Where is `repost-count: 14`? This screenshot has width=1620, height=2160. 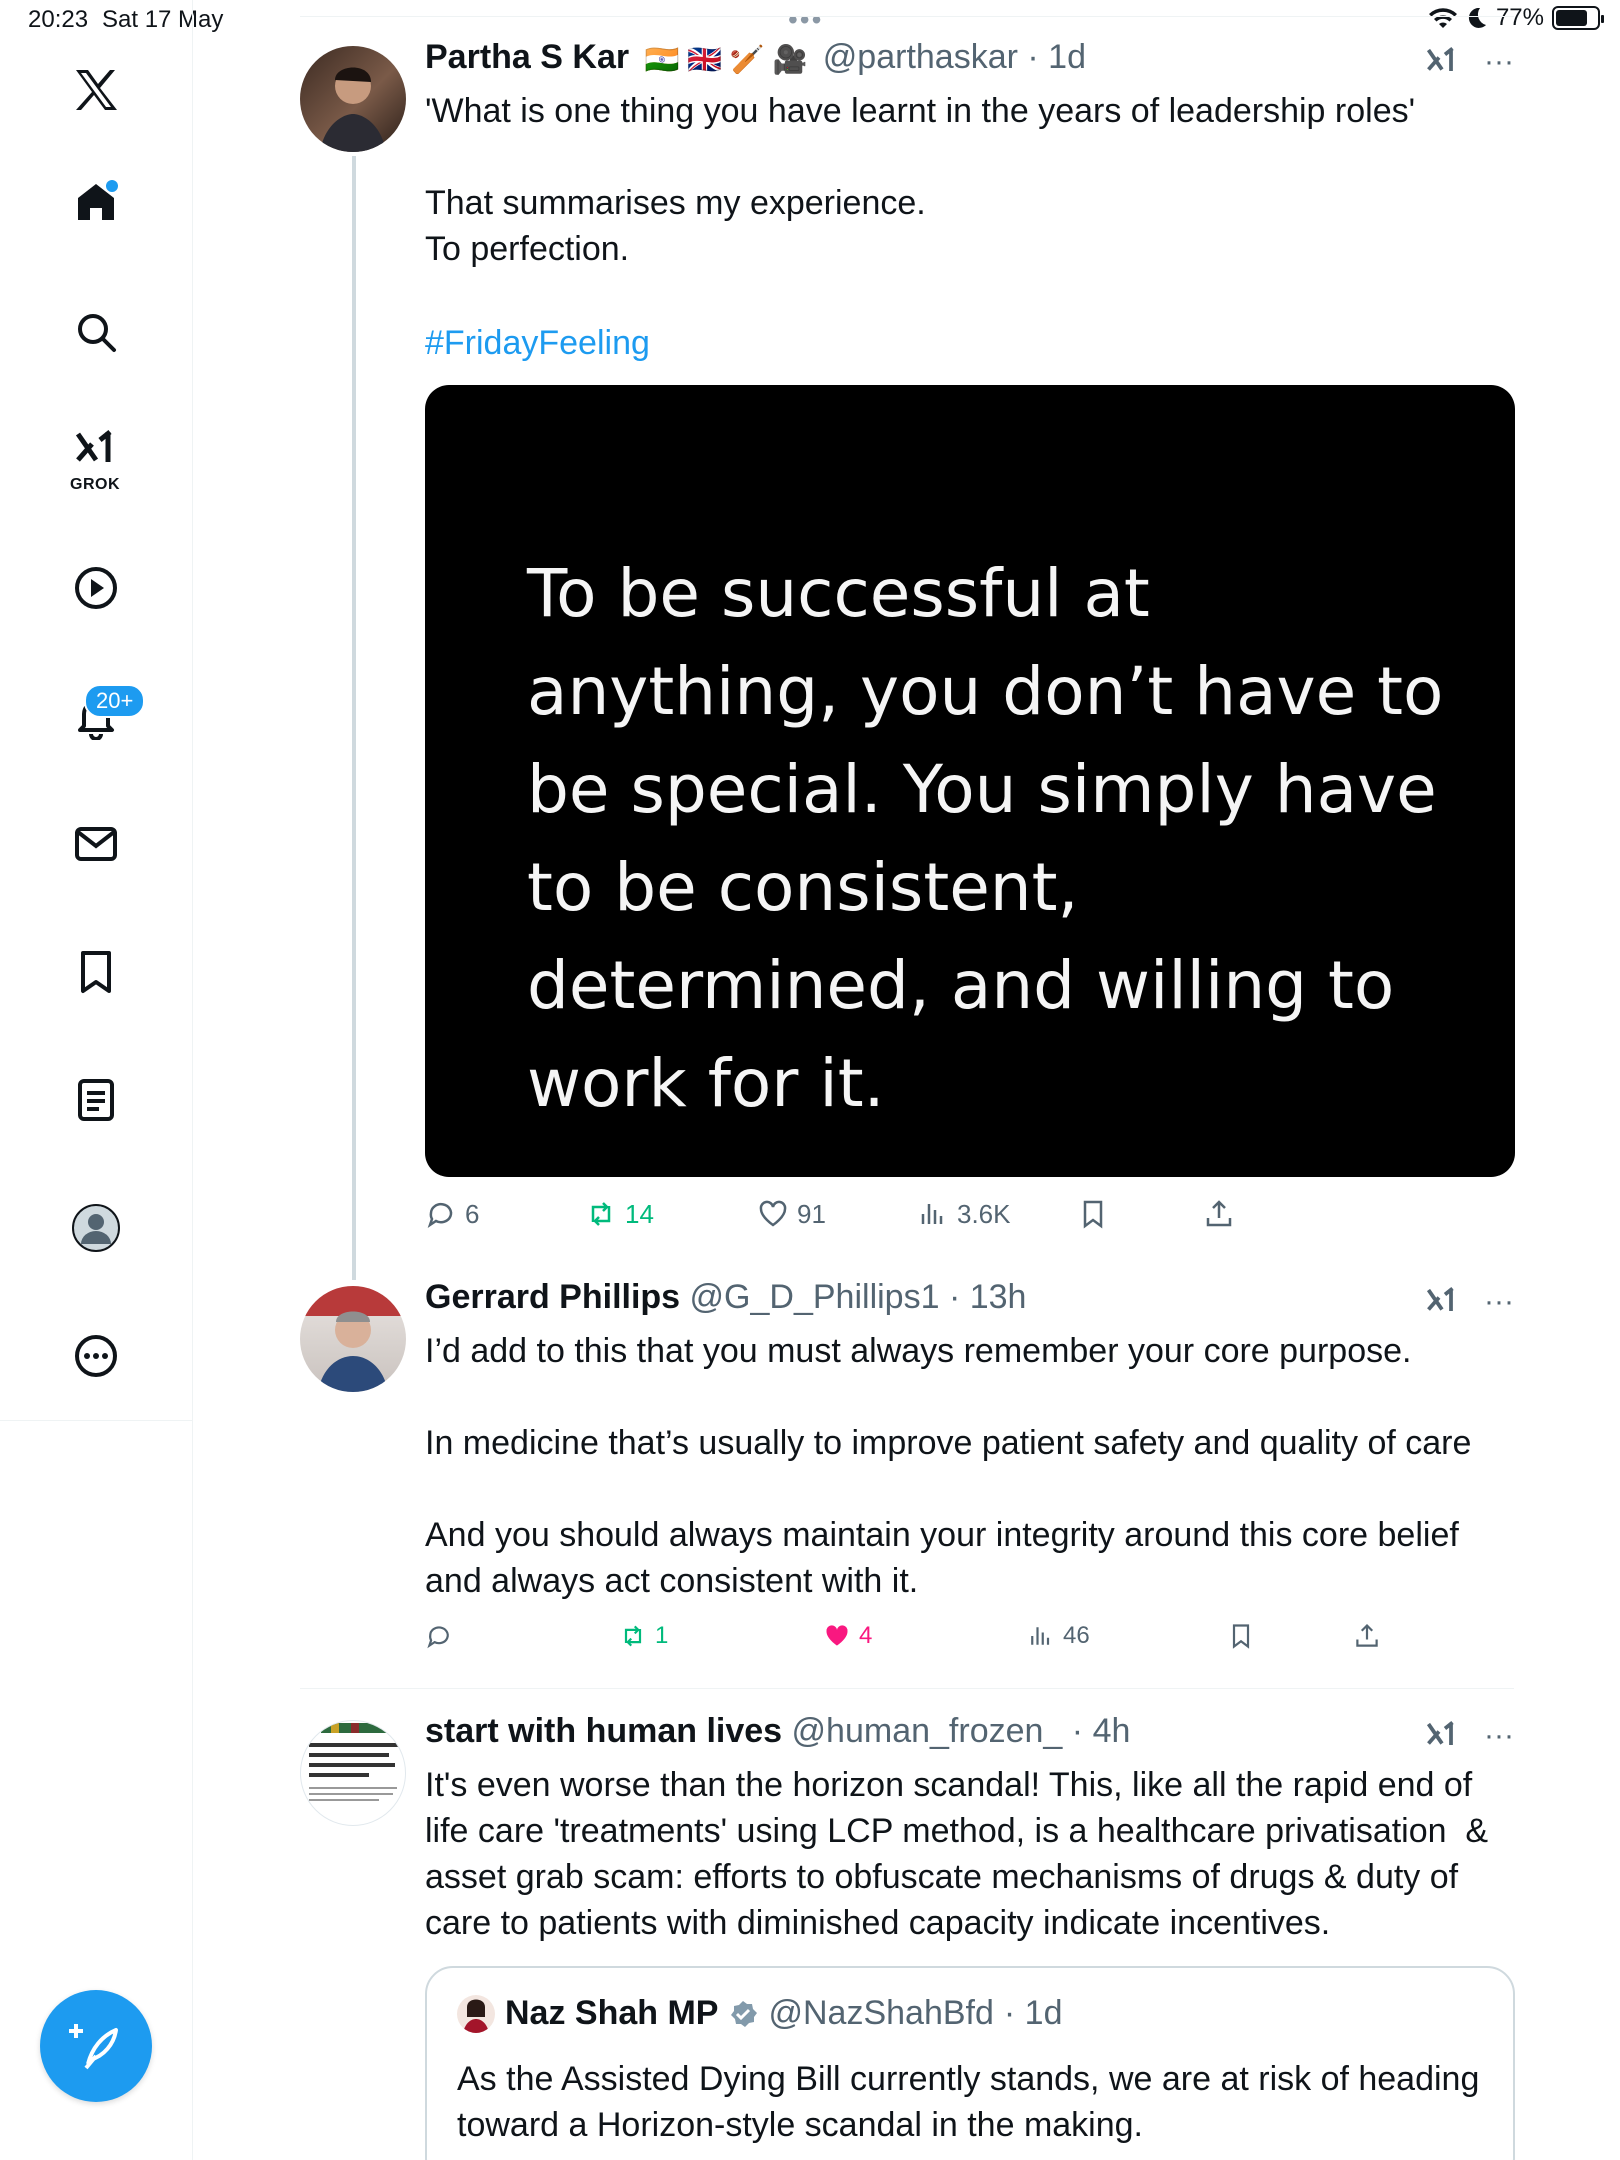
repost-count: 14 is located at coordinates (639, 1213).